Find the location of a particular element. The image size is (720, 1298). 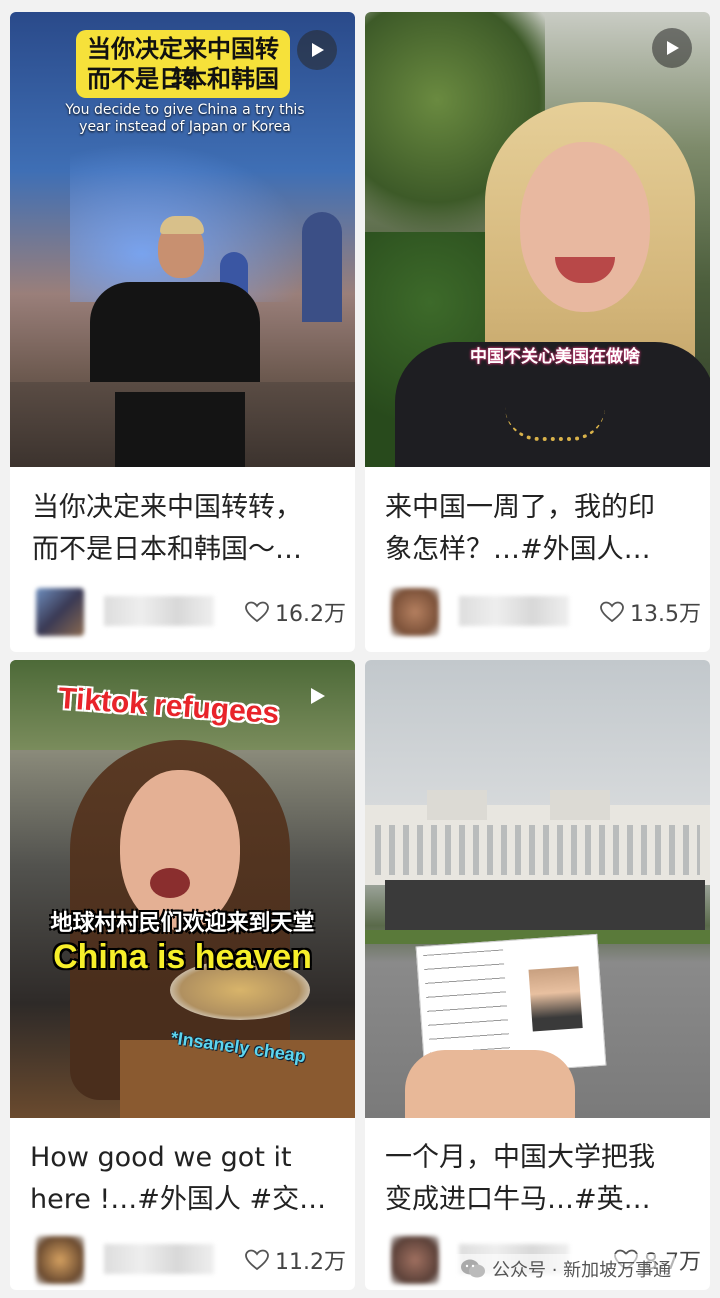

caption-line: 一个月，中国大学把我 is located at coordinates (520, 1157).